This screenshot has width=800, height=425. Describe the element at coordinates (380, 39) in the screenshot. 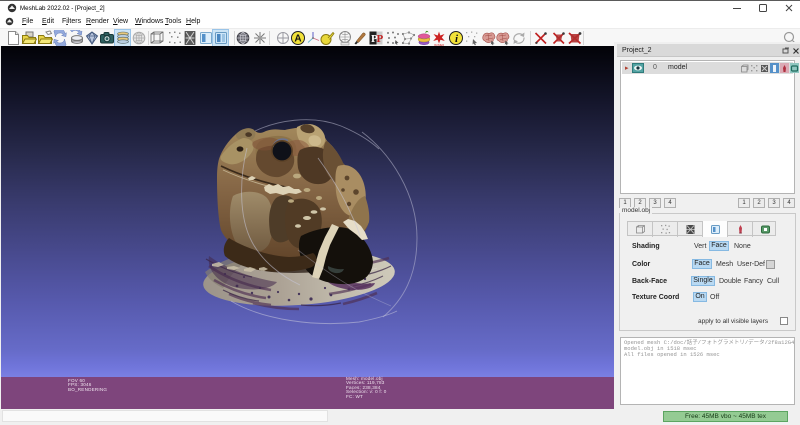

I see `svg-text: P` at that location.